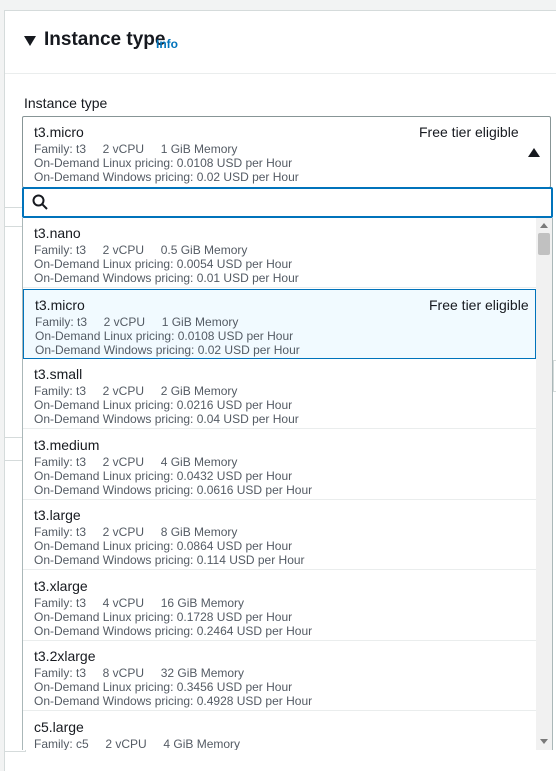  What do you see at coordinates (59, 132) in the screenshot?
I see `selected-instance-name: t3.micro` at bounding box center [59, 132].